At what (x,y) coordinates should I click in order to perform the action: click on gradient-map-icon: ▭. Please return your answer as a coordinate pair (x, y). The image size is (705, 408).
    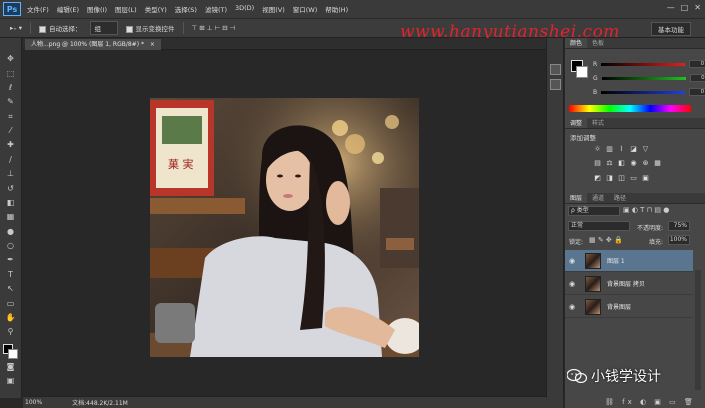
    Looking at the image, I should click on (633, 178).